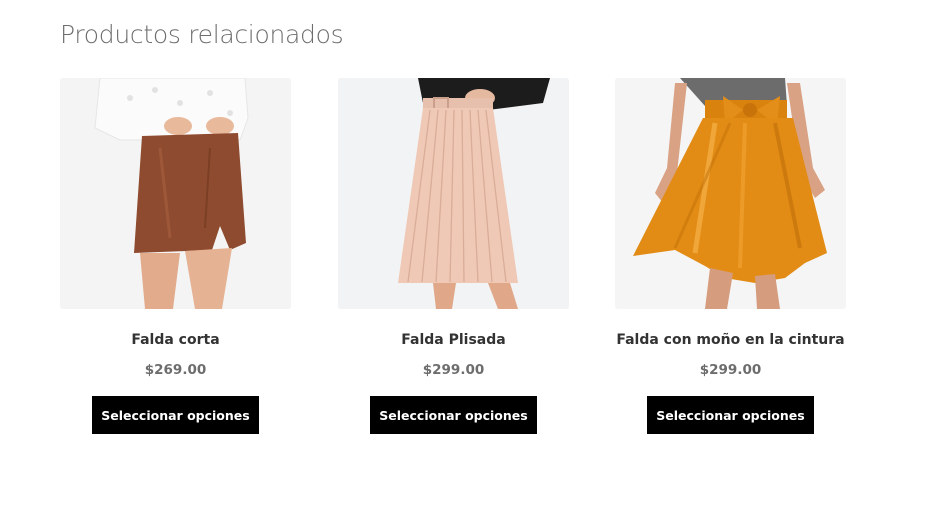  What do you see at coordinates (175, 370) in the screenshot?
I see `product-price: $269.00` at bounding box center [175, 370].